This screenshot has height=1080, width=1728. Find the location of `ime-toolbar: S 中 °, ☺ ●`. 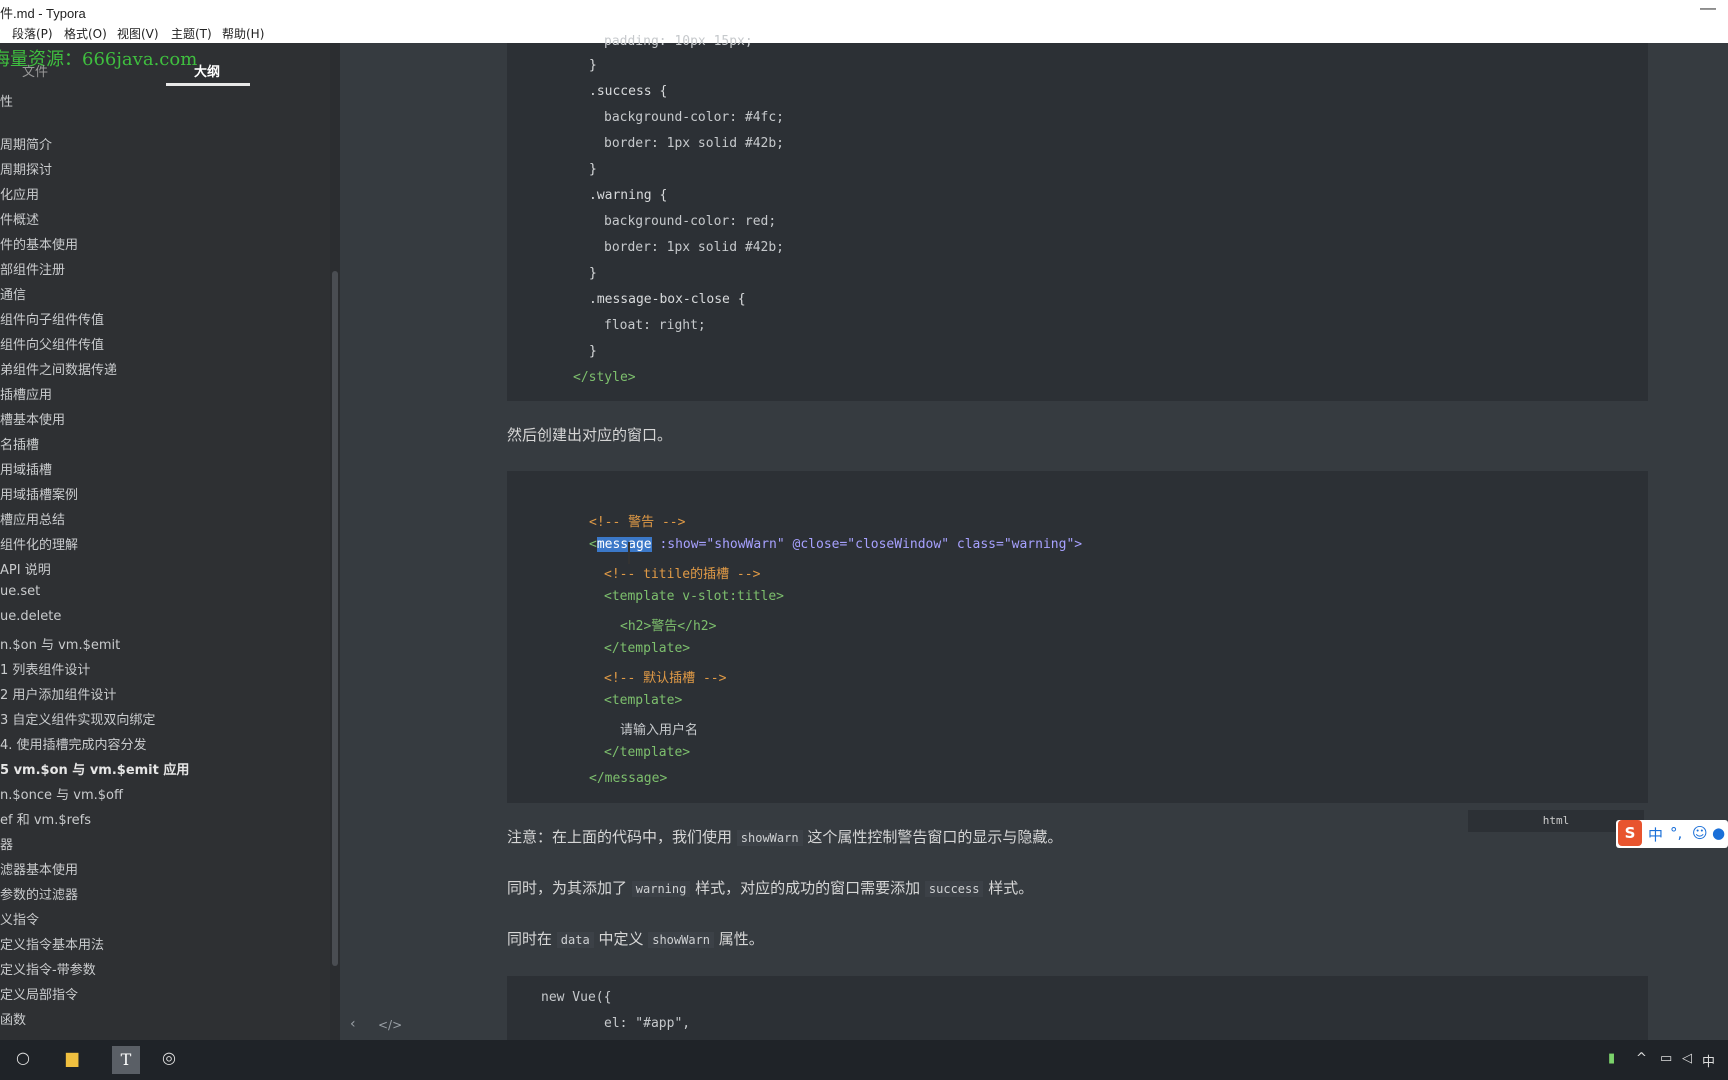

ime-toolbar: S 中 °, ☺ ● is located at coordinates (1672, 834).